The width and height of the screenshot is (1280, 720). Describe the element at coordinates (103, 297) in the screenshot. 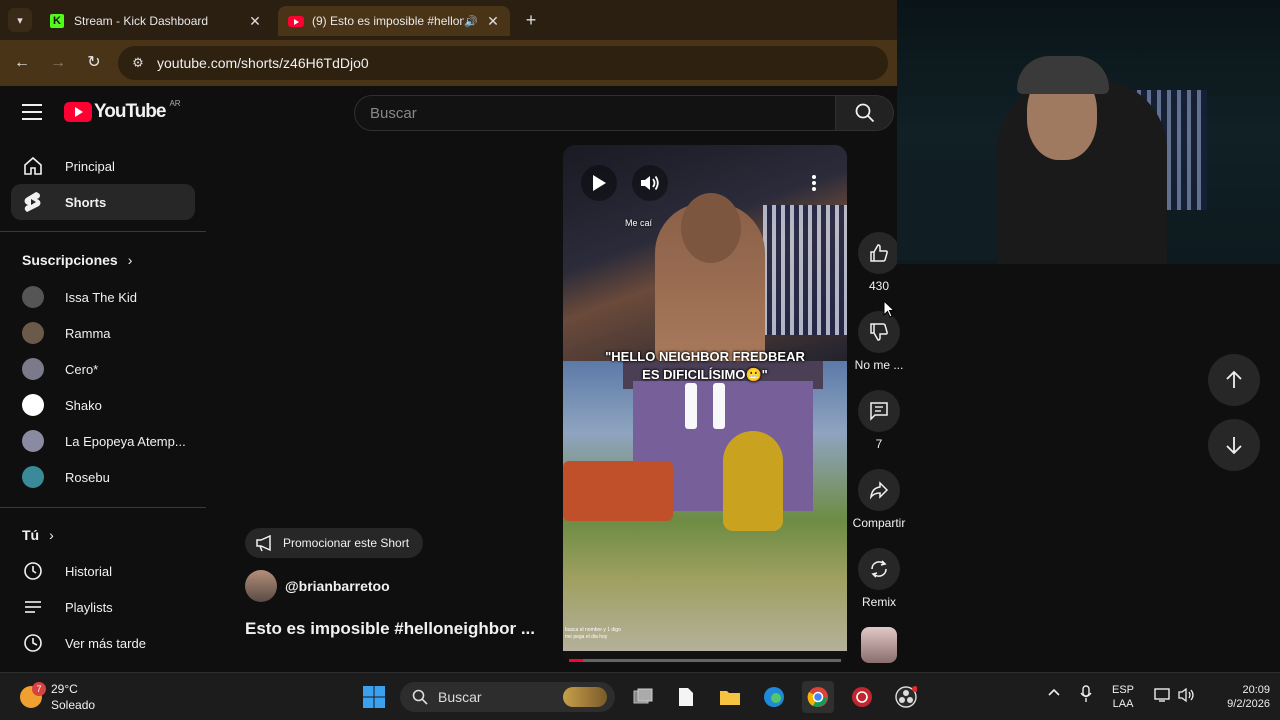

I see `sidebar-item-subscription: Issa The Kid` at that location.